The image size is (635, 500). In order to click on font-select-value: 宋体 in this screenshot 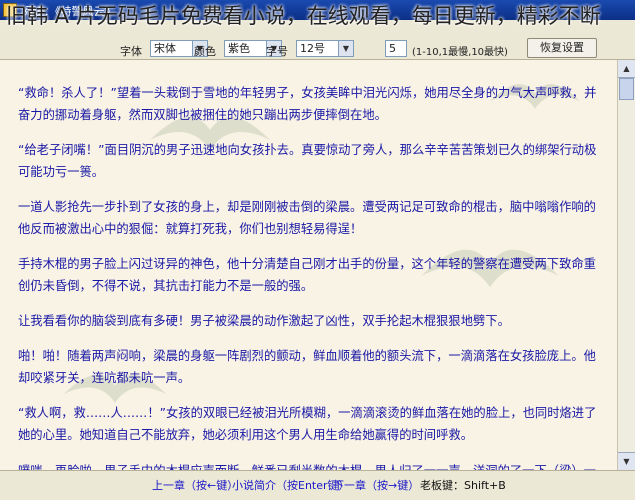, I will do `click(165, 48)`.